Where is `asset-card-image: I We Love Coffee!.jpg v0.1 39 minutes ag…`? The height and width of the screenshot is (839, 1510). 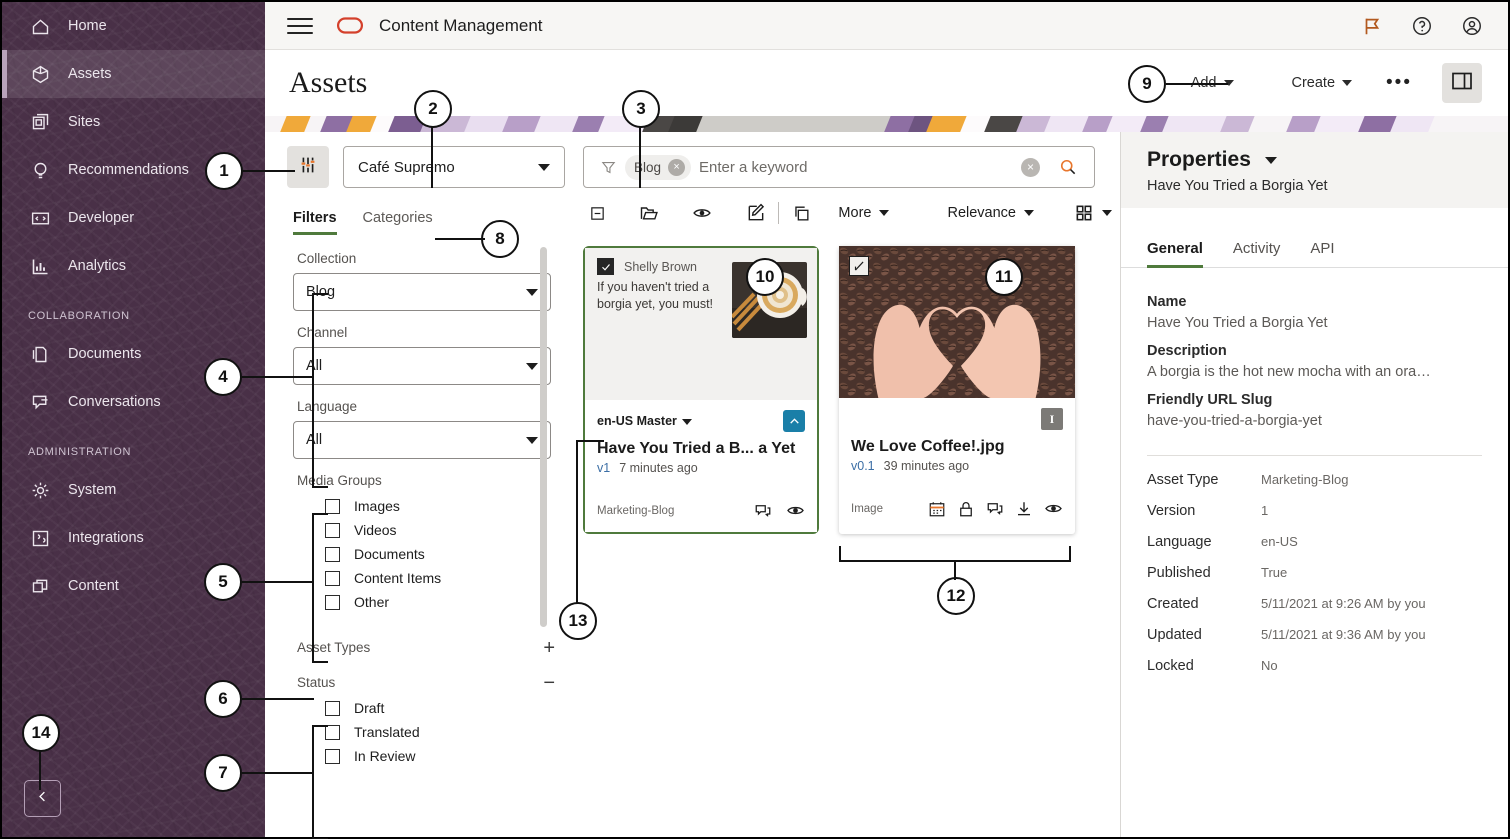 asset-card-image: I We Love Coffee!.jpg v0.1 39 minutes ag… is located at coordinates (957, 390).